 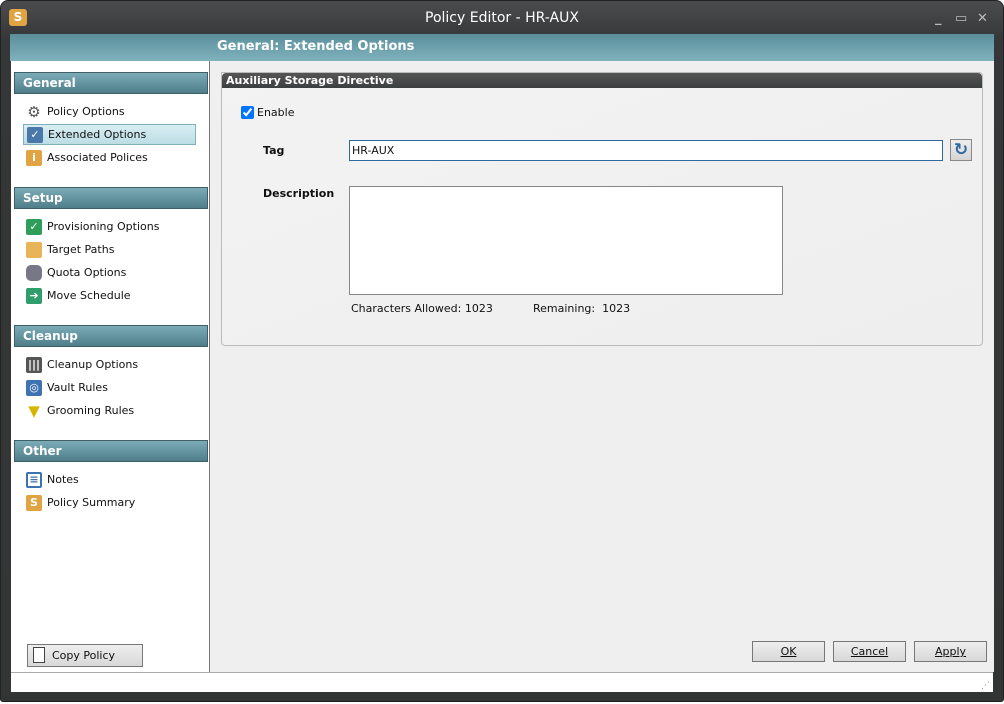 I want to click on minimize-button: _, so click(x=938, y=18).